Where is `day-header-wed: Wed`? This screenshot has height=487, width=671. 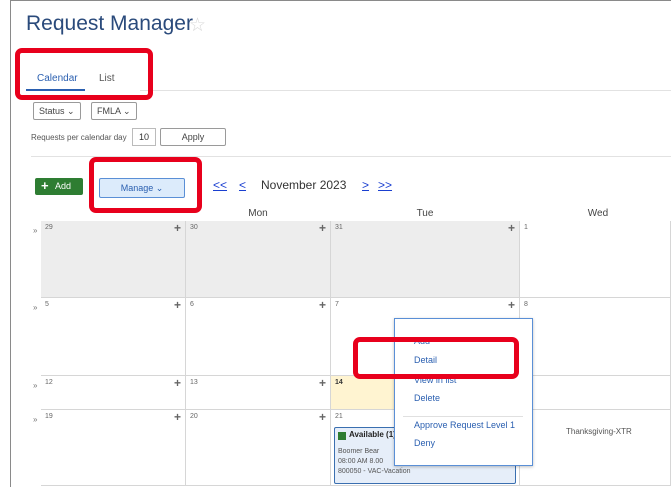 day-header-wed: Wed is located at coordinates (598, 213).